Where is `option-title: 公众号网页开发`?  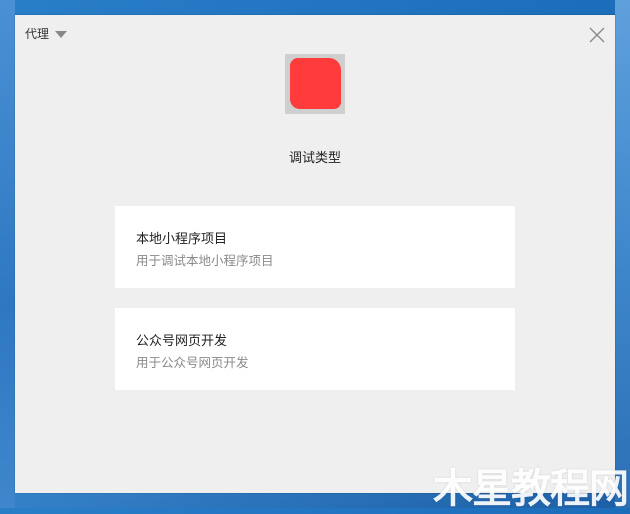
option-title: 公众号网页开发 is located at coordinates (182, 341).